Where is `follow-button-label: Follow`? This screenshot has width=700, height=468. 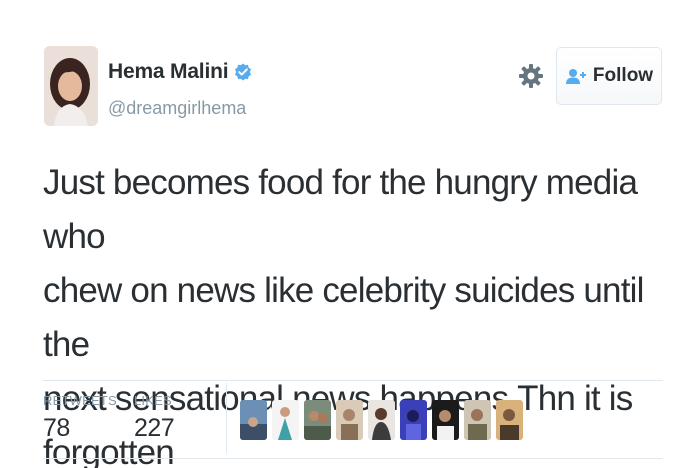 follow-button-label: Follow is located at coordinates (623, 75).